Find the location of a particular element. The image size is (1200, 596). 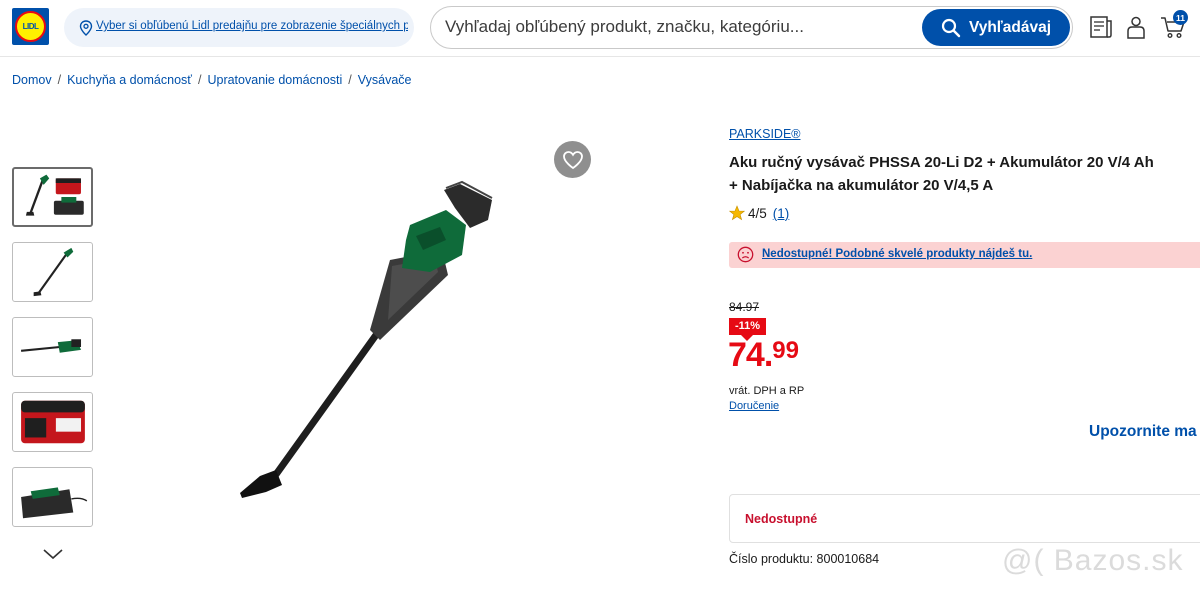

vacuum-set-image is located at coordinates (54, 195).